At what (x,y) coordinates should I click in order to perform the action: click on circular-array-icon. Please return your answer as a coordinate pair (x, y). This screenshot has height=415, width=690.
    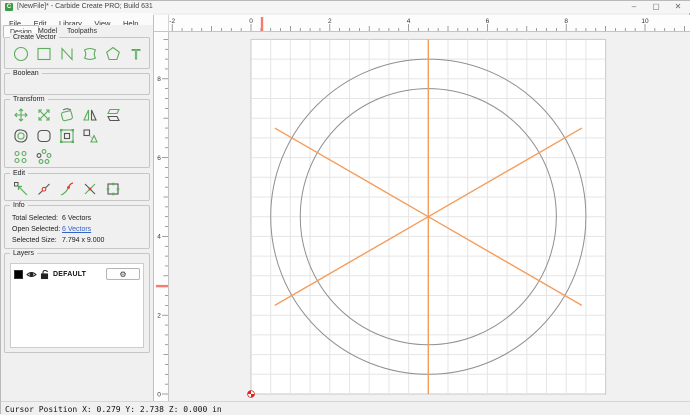
    Looking at the image, I should click on (43, 156).